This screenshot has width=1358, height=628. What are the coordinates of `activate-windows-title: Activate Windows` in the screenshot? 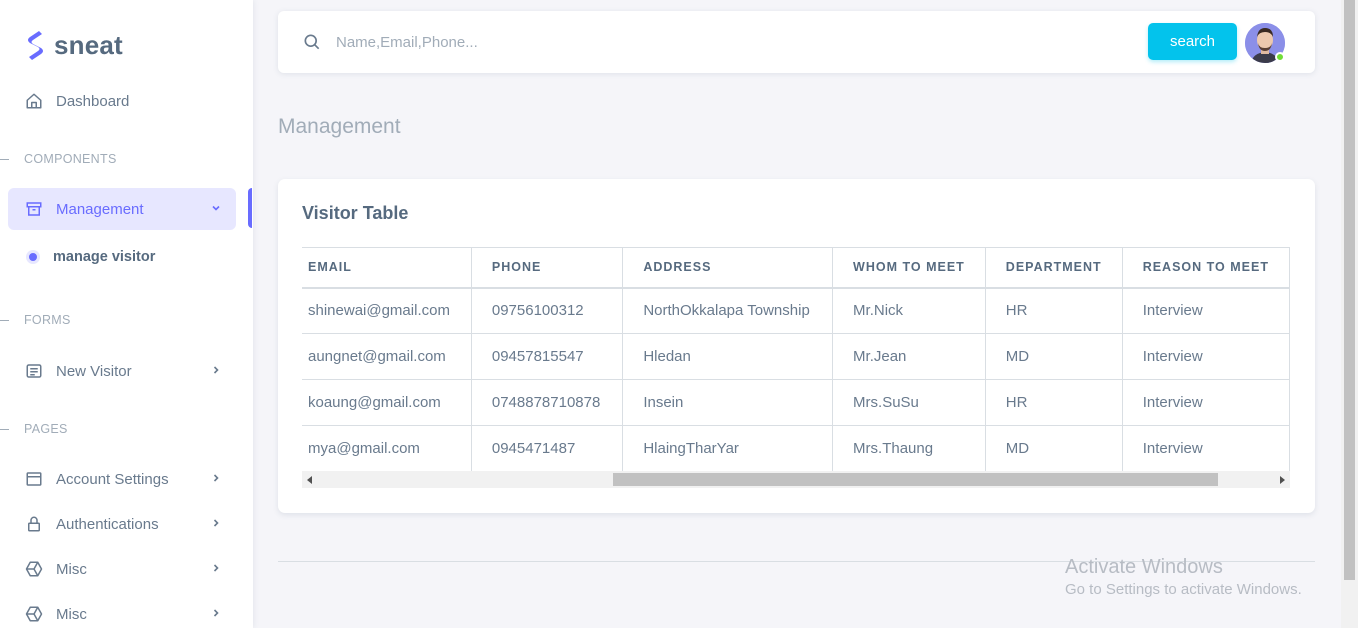 It's located at (1144, 567).